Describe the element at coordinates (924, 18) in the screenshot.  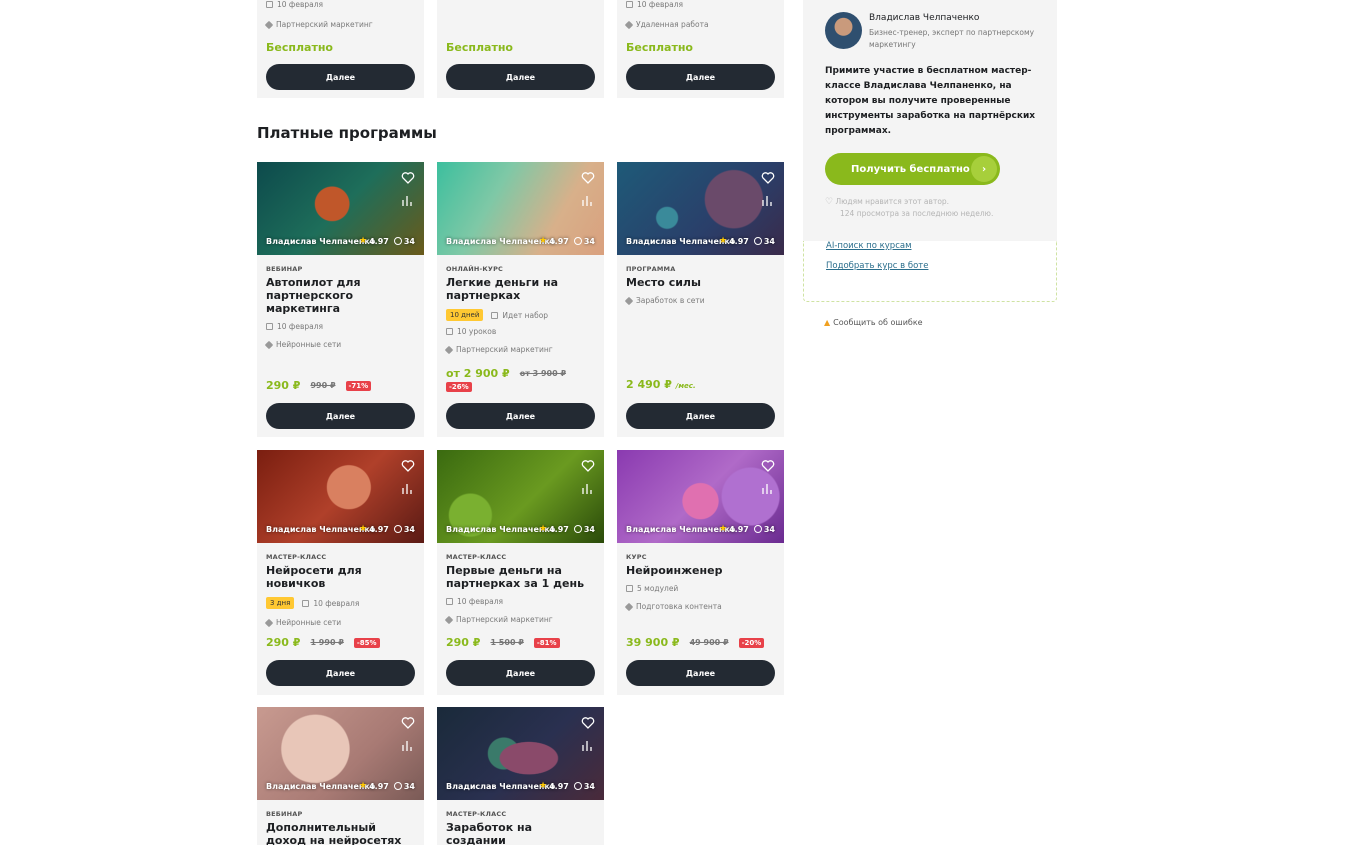
I see `author-name: Владислав Челпаченко` at that location.